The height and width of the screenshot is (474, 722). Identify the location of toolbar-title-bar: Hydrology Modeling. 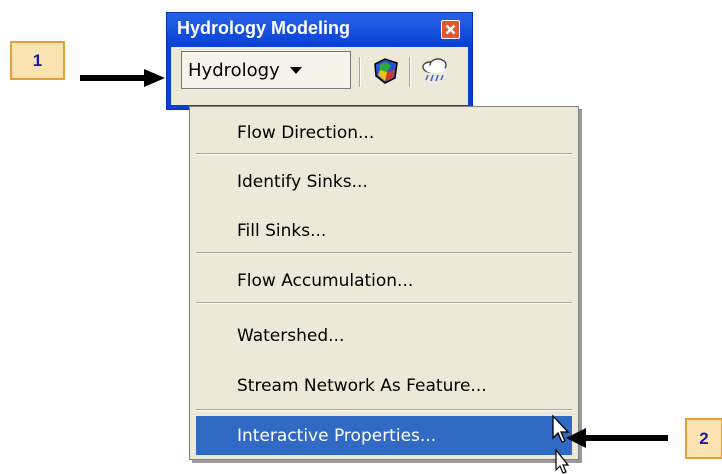
(319, 28).